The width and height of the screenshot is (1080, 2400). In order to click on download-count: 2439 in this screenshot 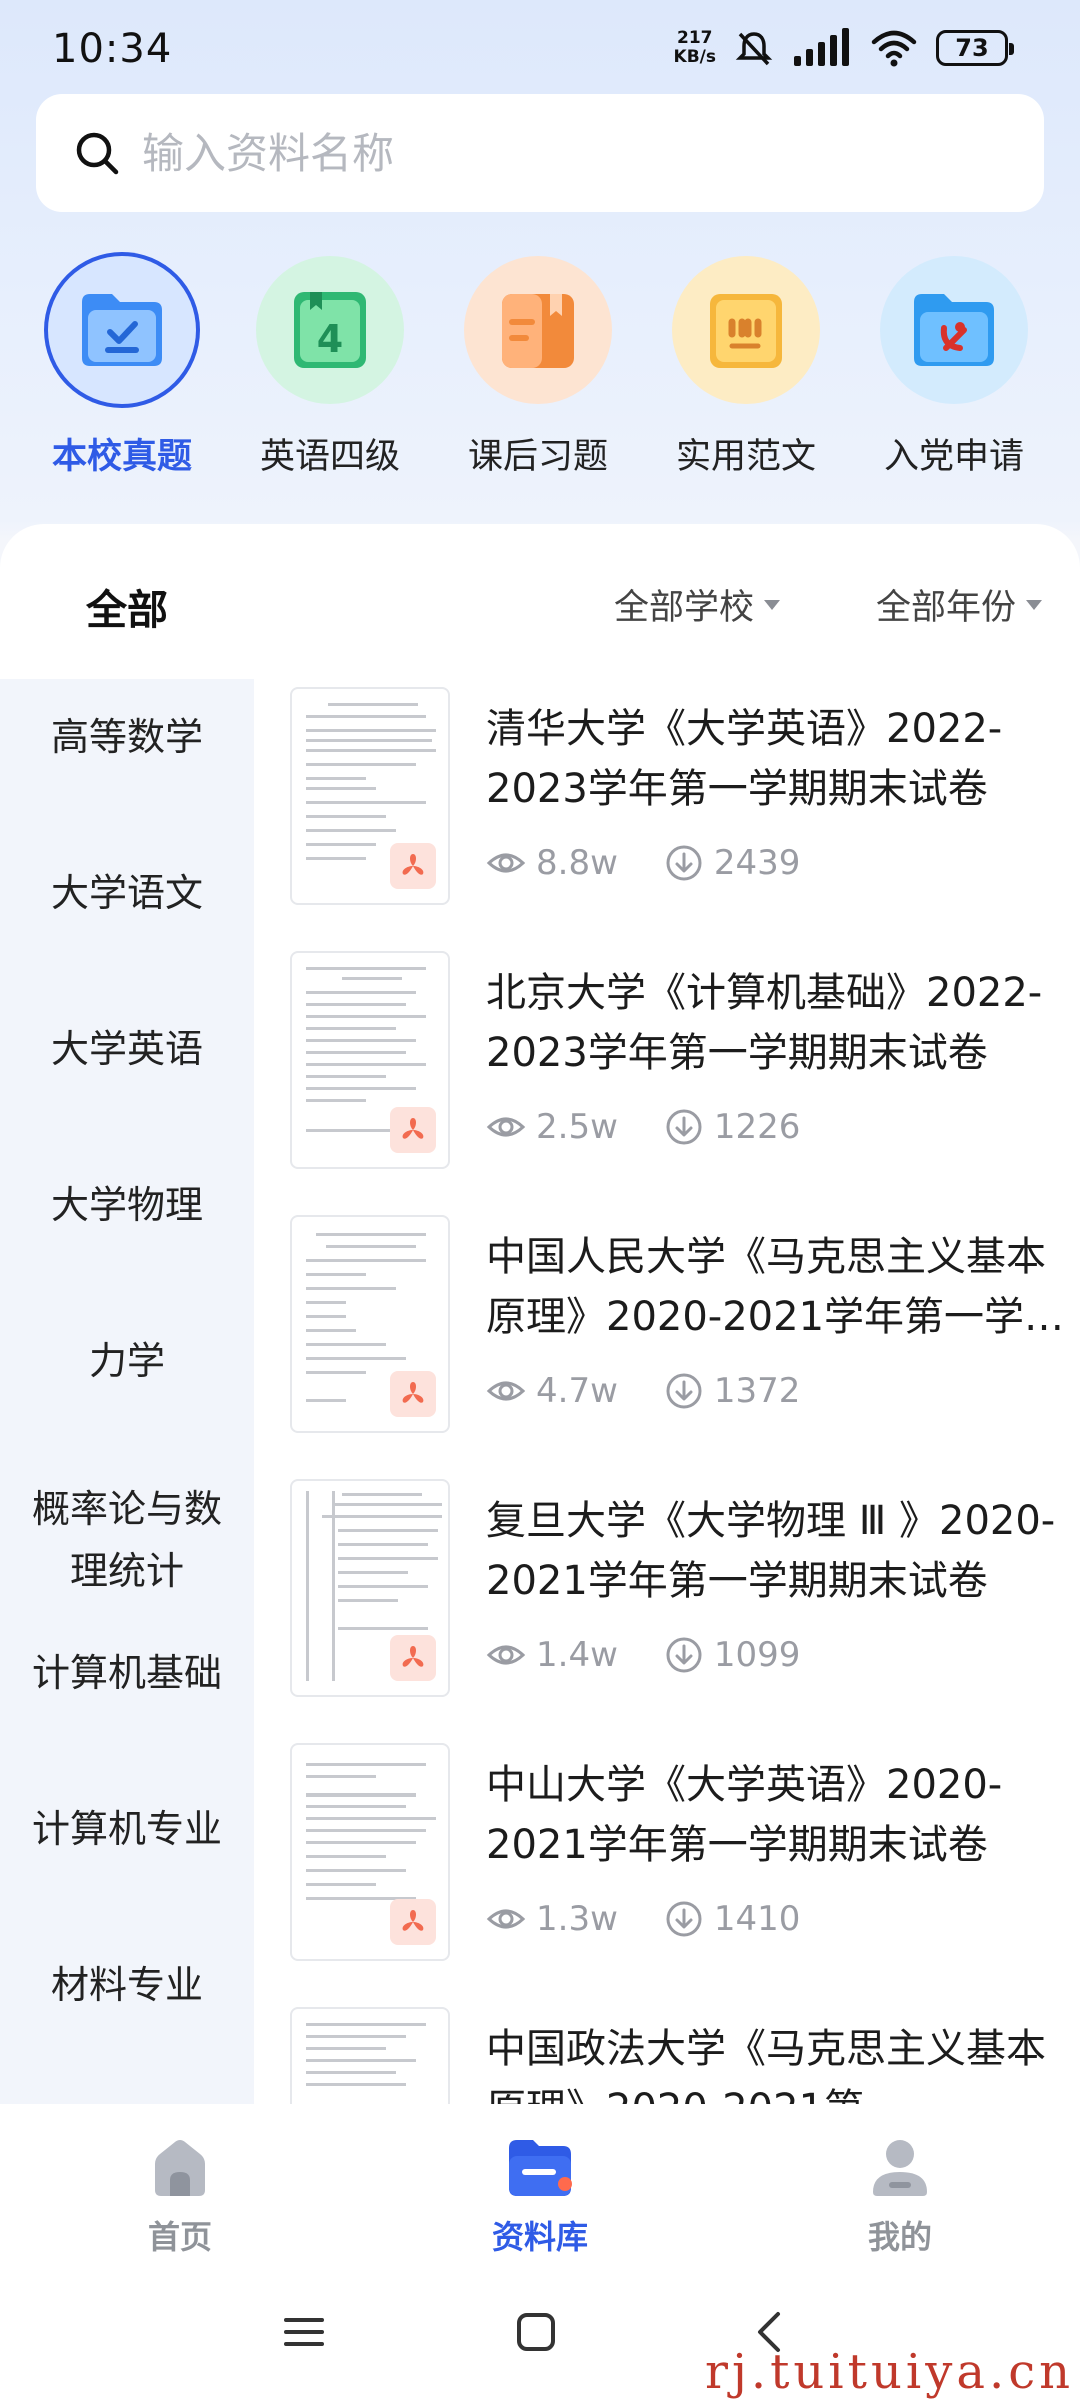, I will do `click(732, 863)`.